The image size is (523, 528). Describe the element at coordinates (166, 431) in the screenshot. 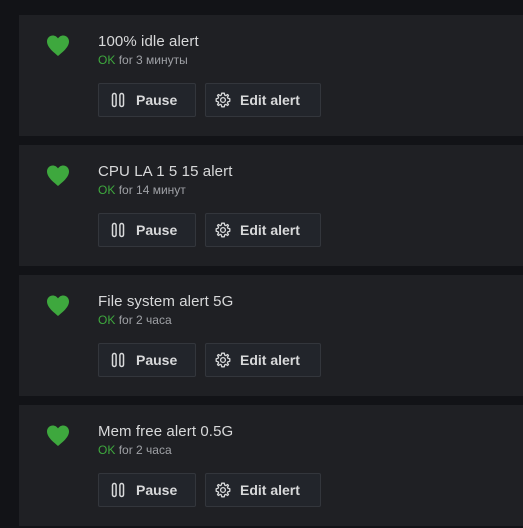

I see `alert-rule-name: Mem free alert 0.5G` at that location.